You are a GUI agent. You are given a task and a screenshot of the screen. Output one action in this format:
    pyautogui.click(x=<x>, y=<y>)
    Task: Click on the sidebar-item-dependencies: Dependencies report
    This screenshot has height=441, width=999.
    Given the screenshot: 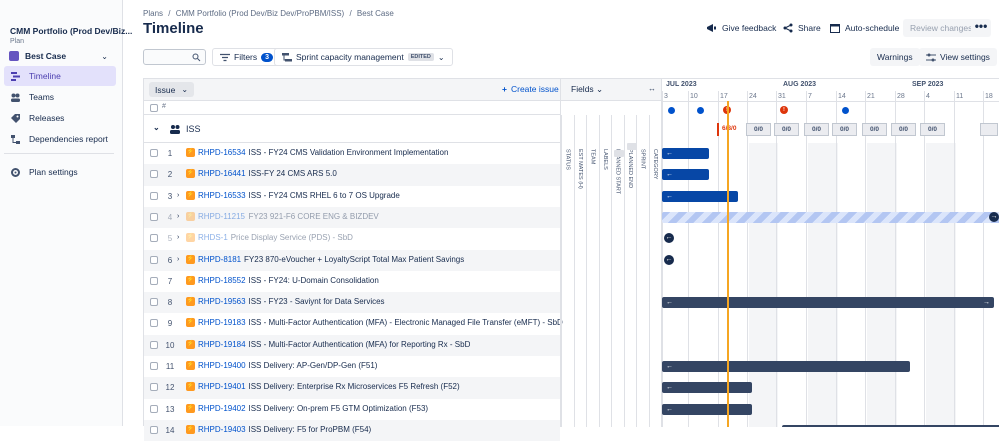 What is the action you would take?
    pyautogui.click(x=60, y=139)
    